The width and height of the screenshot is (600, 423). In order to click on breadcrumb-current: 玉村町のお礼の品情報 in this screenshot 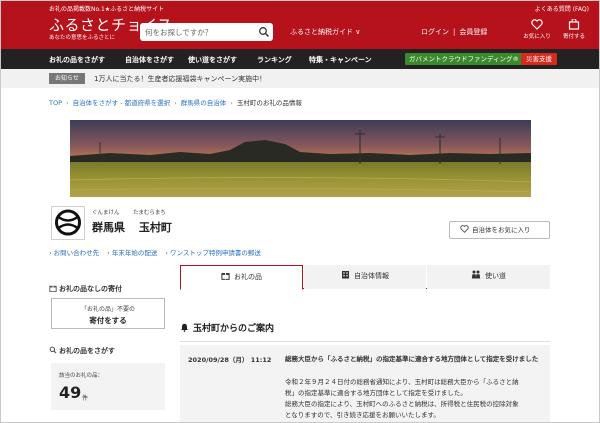, I will do `click(269, 103)`.